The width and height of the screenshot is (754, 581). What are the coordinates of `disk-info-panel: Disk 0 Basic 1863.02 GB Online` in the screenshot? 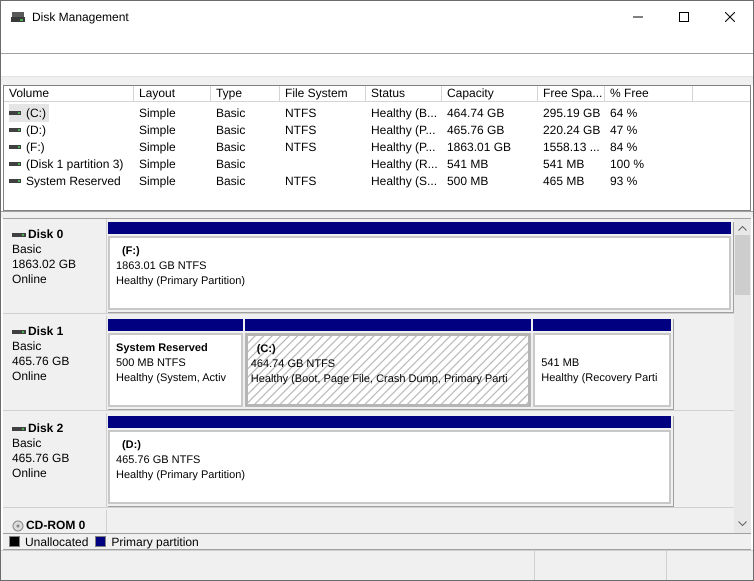 It's located at (55, 266).